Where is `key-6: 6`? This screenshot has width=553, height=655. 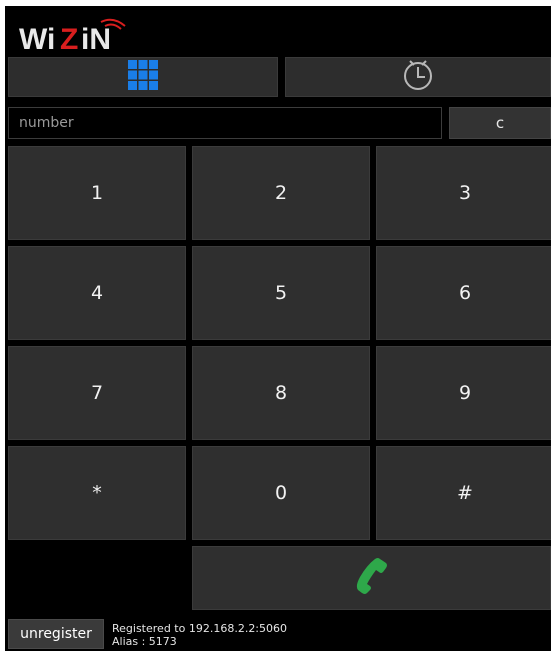 key-6: 6 is located at coordinates (463, 293).